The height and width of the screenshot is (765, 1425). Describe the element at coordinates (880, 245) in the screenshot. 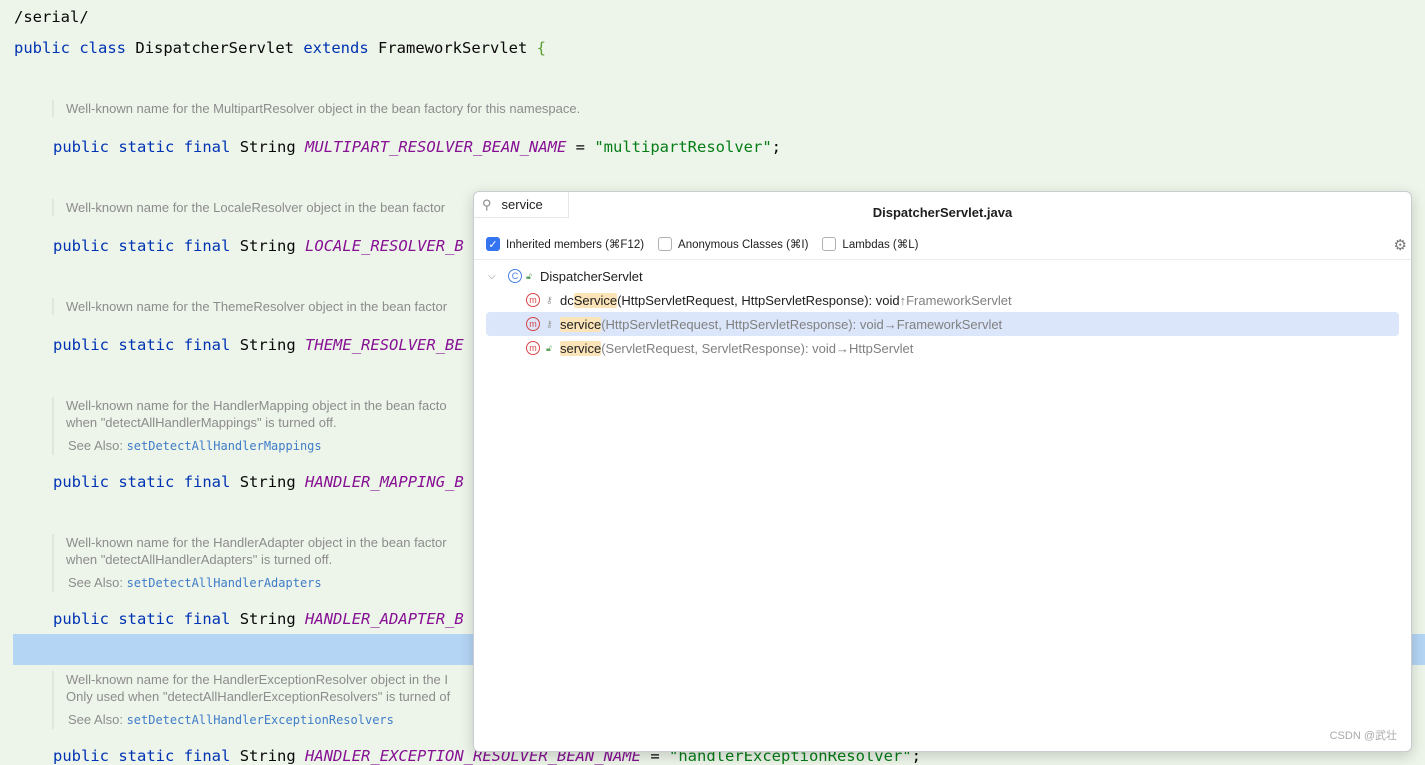

I see `option-label: Lambdas (⌘L)` at that location.